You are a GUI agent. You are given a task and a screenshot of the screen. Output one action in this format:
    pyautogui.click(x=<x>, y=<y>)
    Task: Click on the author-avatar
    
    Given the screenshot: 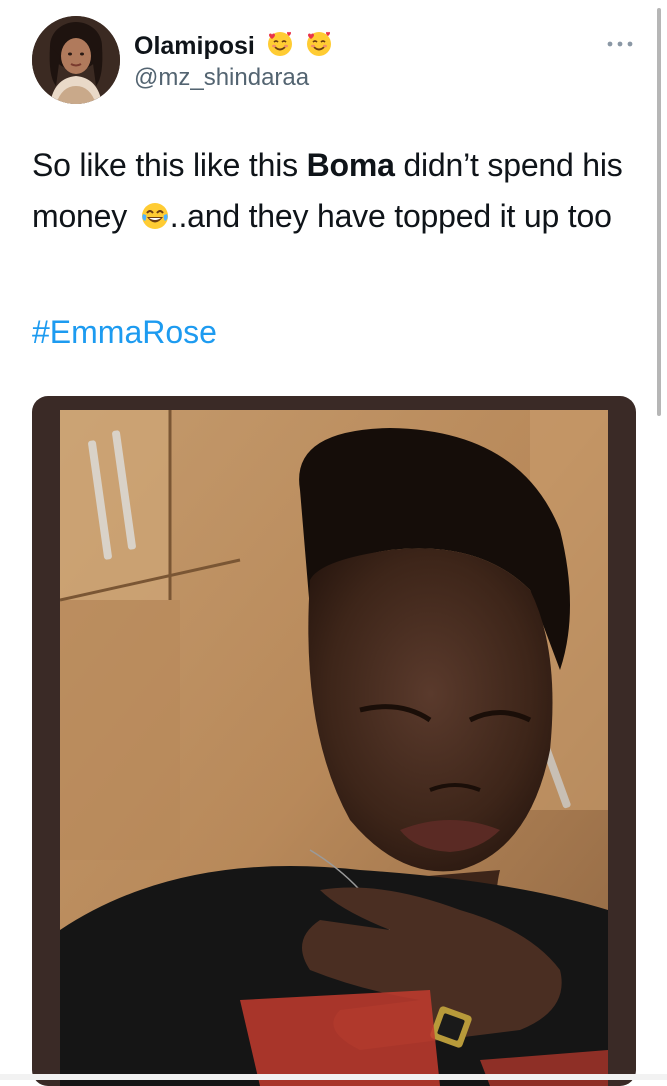 What is the action you would take?
    pyautogui.click(x=76, y=60)
    